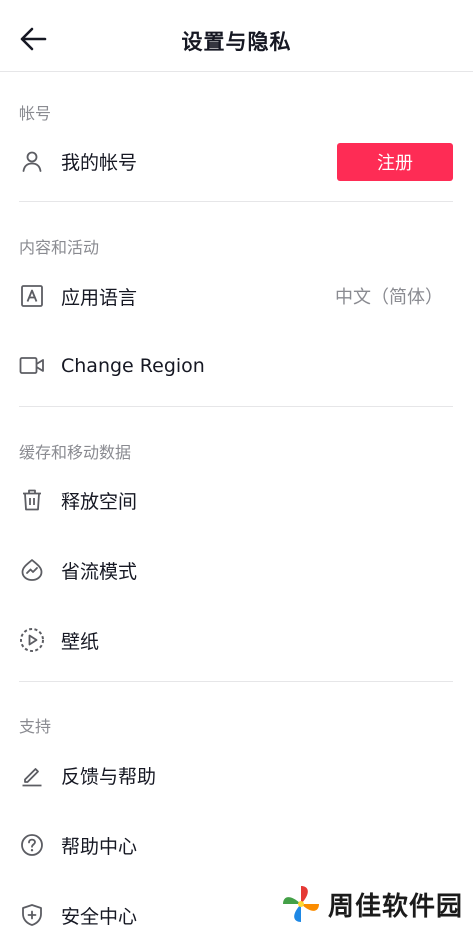 This screenshot has width=473, height=945. Describe the element at coordinates (32, 775) in the screenshot. I see `pencil-icon` at that location.